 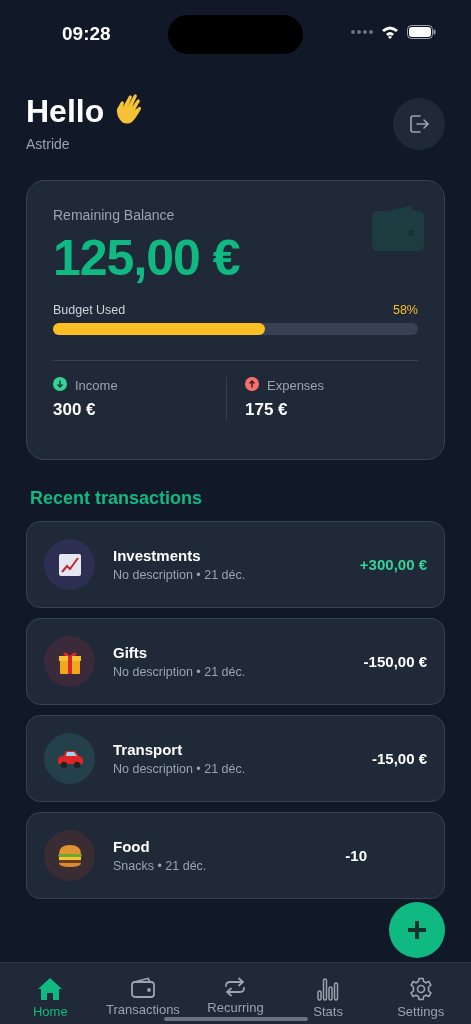 I want to click on logout-icon, so click(x=419, y=124).